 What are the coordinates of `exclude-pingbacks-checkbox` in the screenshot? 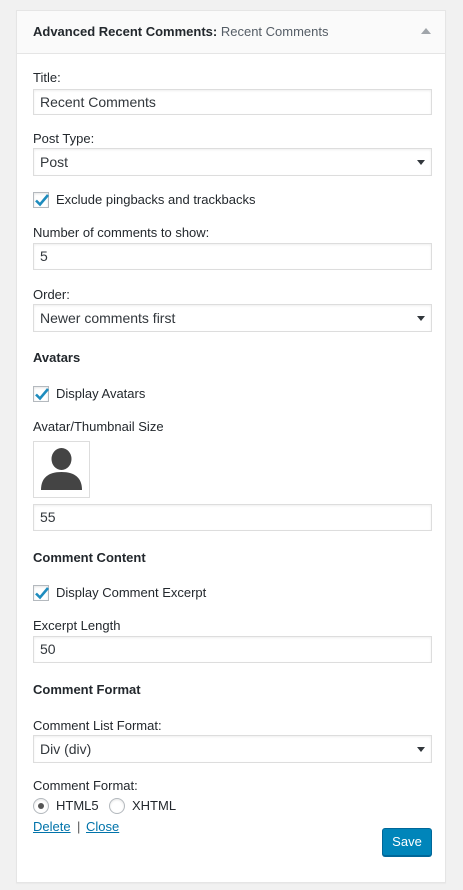 It's located at (41, 200).